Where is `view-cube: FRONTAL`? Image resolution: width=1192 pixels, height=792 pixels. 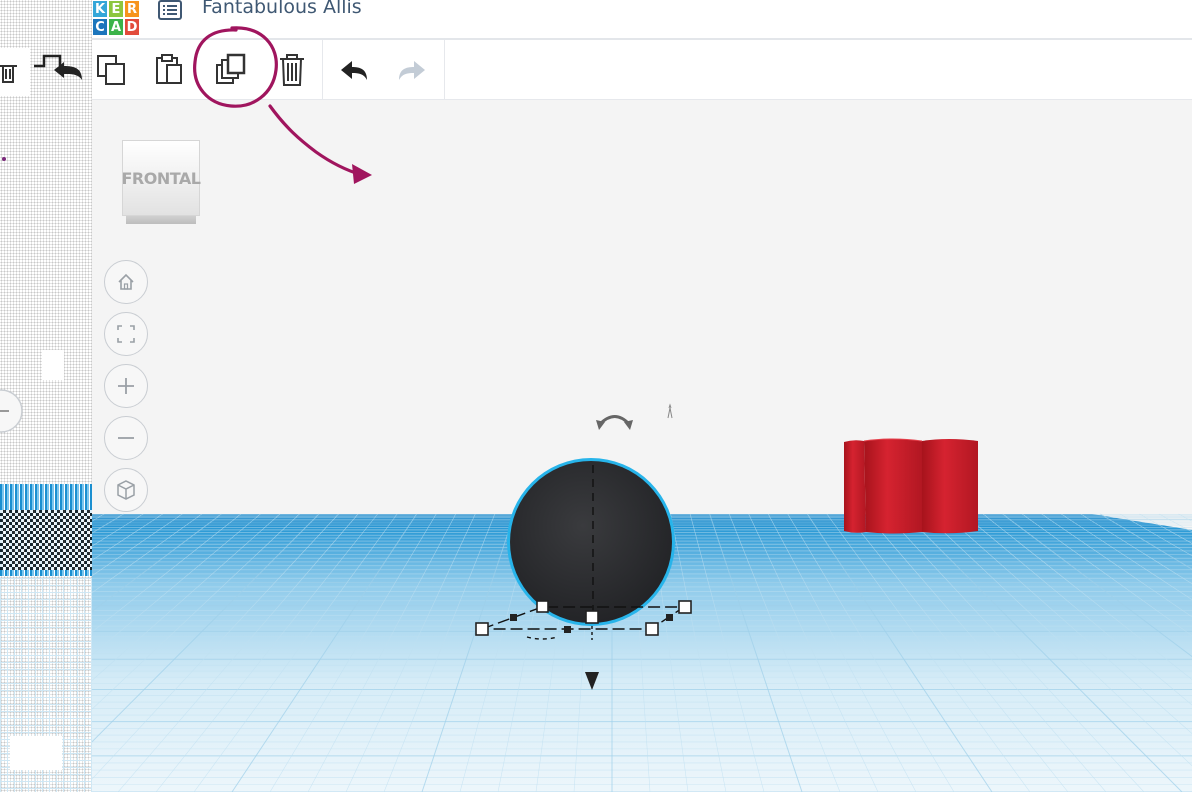
view-cube: FRONTAL is located at coordinates (161, 182).